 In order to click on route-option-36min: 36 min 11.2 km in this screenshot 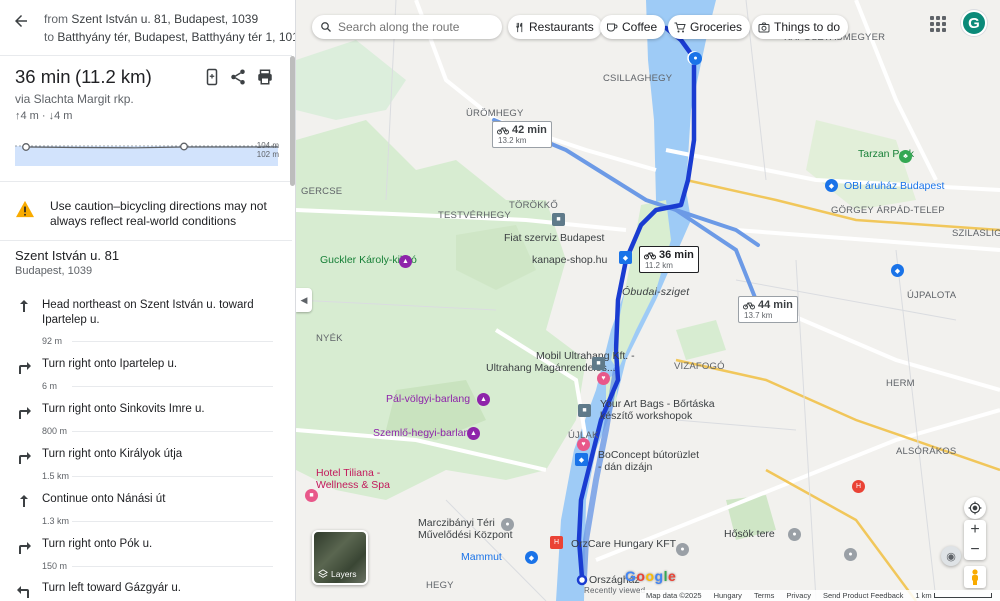, I will do `click(669, 259)`.